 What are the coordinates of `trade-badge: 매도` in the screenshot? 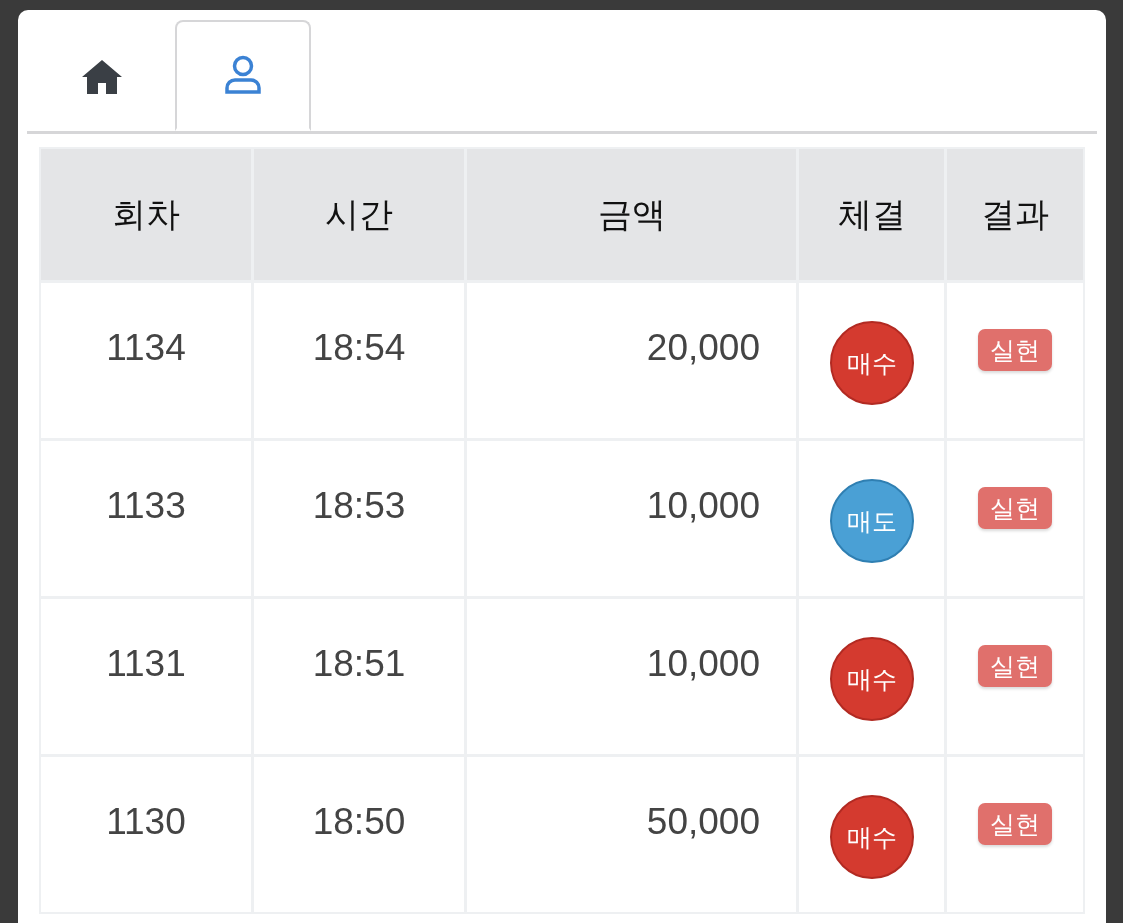 It's located at (871, 521).